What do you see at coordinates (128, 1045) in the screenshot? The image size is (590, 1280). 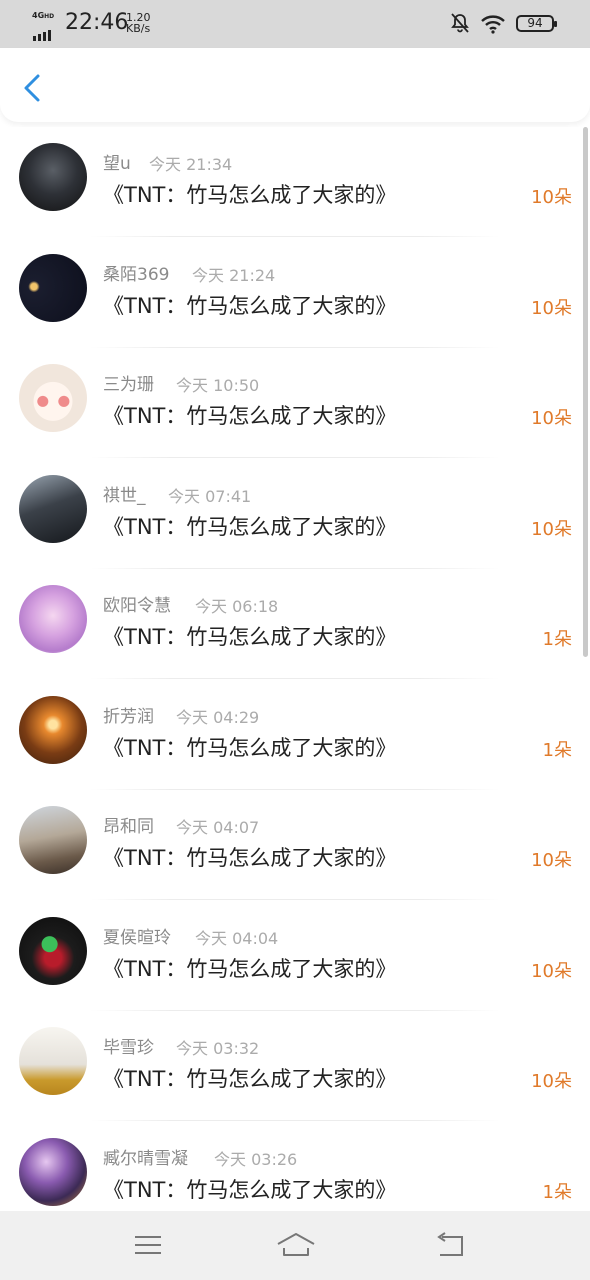 I see `username: 毕雪珍` at bounding box center [128, 1045].